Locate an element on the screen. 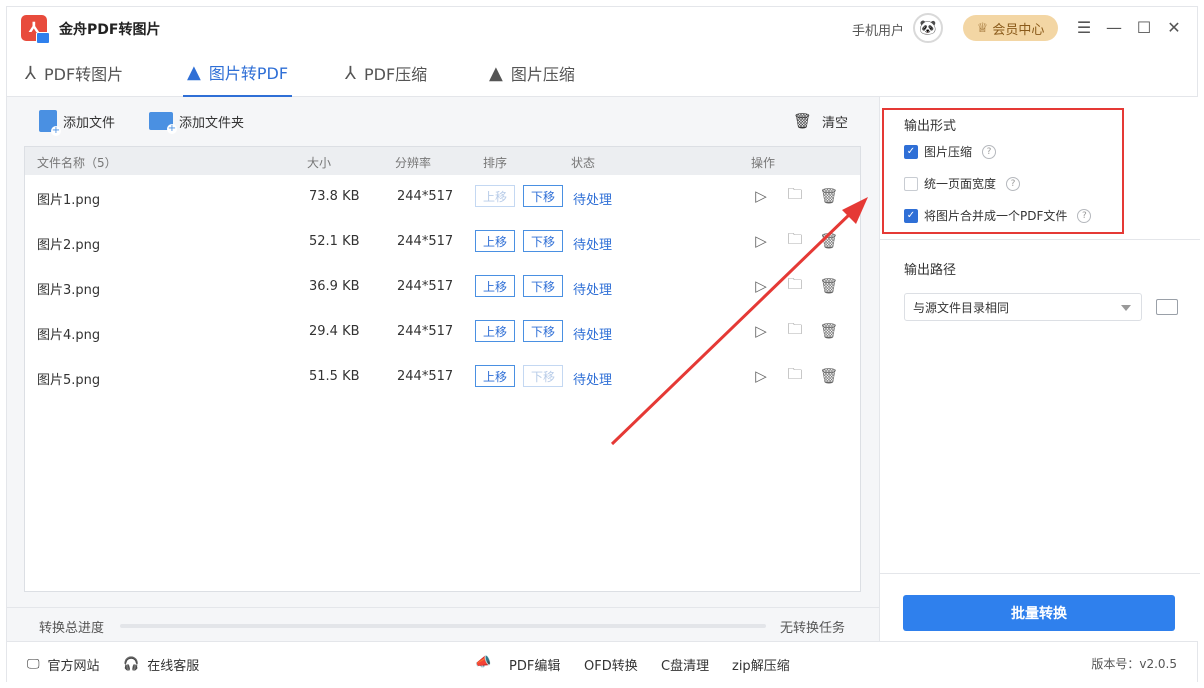 The width and height of the screenshot is (1204, 688). c-drive-clean-link: C盘清理 is located at coordinates (685, 664).